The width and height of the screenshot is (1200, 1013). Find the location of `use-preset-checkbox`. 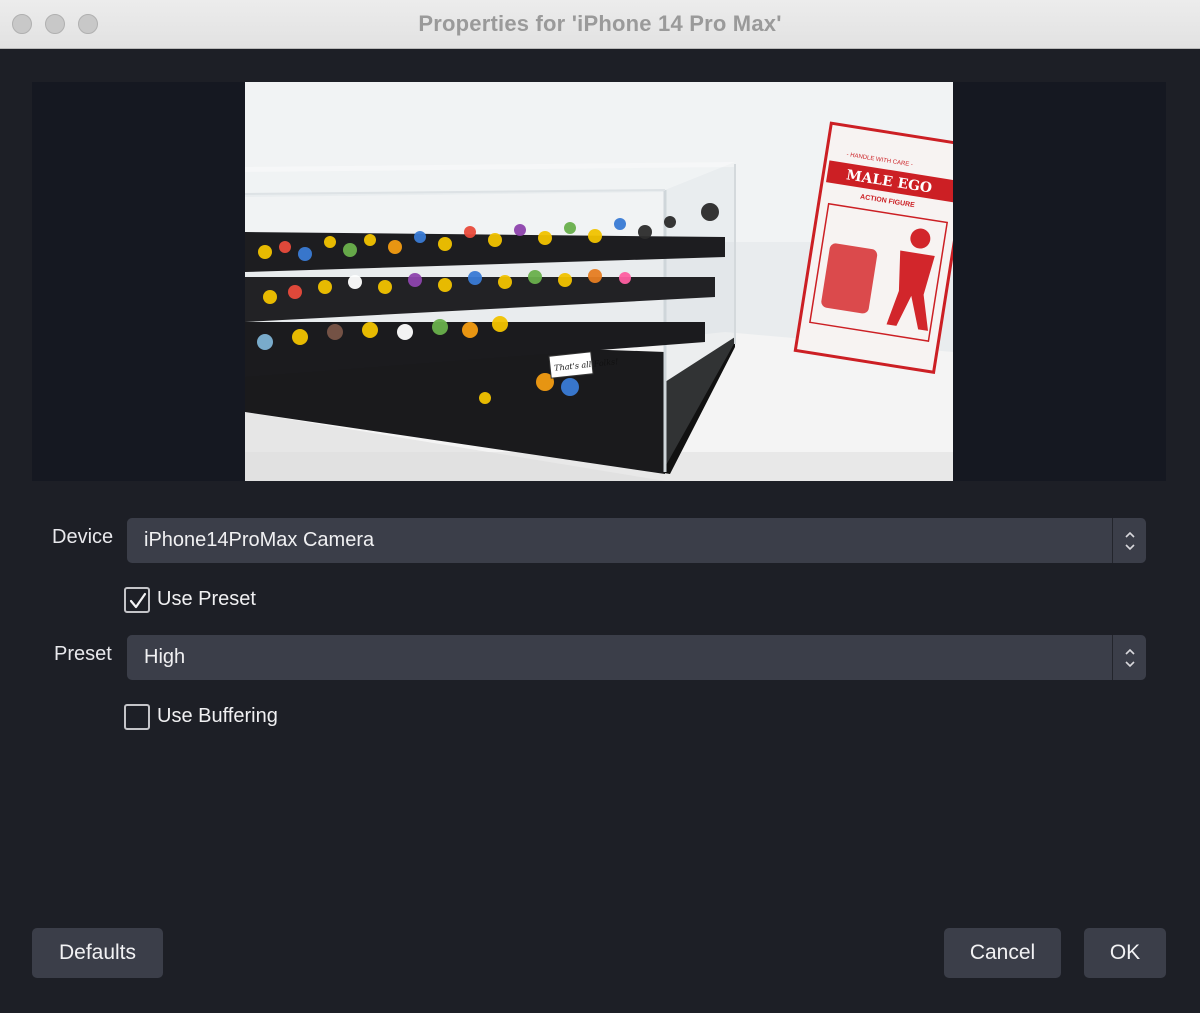

use-preset-checkbox is located at coordinates (137, 600).